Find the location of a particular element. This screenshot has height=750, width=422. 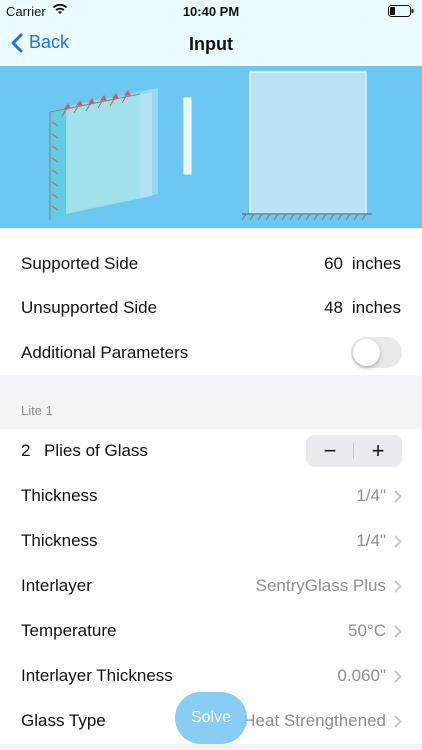

interlayer-label: Interlayer is located at coordinates (56, 585).